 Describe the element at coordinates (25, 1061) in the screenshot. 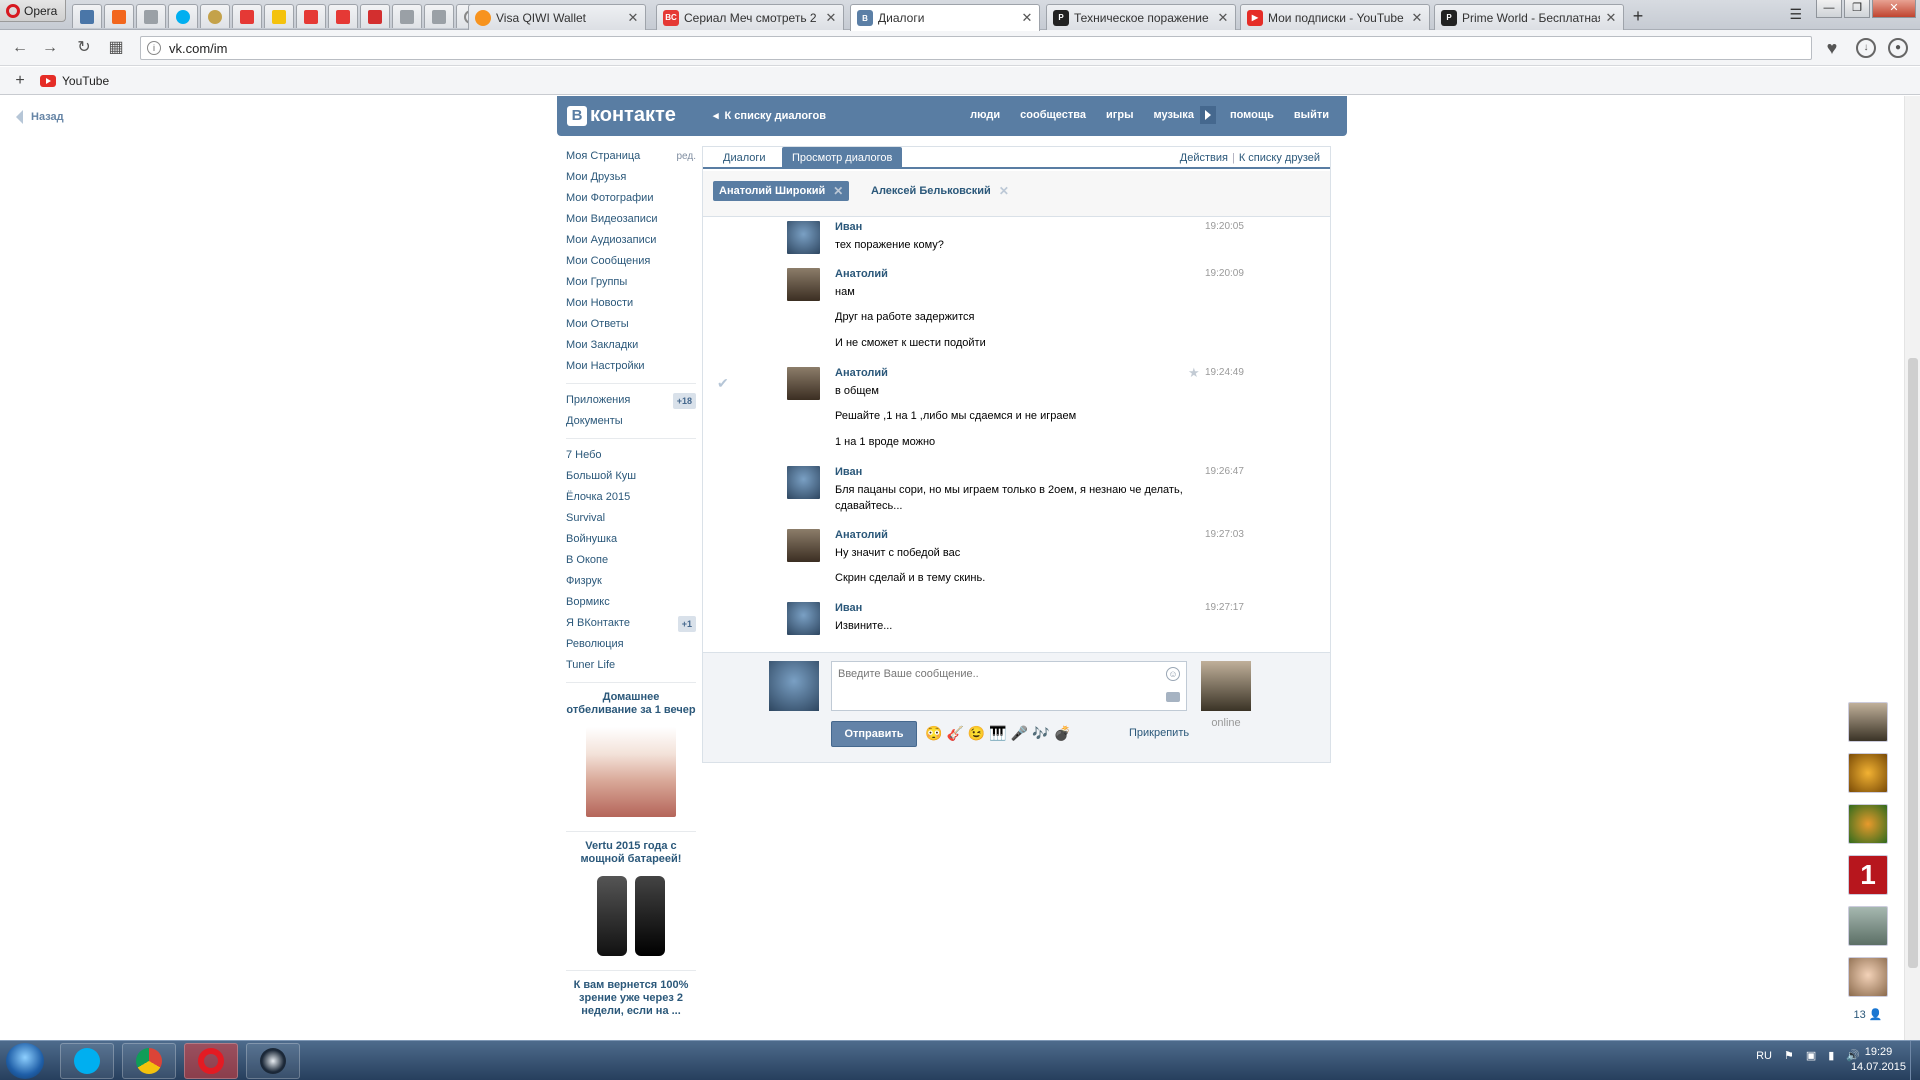

I see `start-button` at that location.